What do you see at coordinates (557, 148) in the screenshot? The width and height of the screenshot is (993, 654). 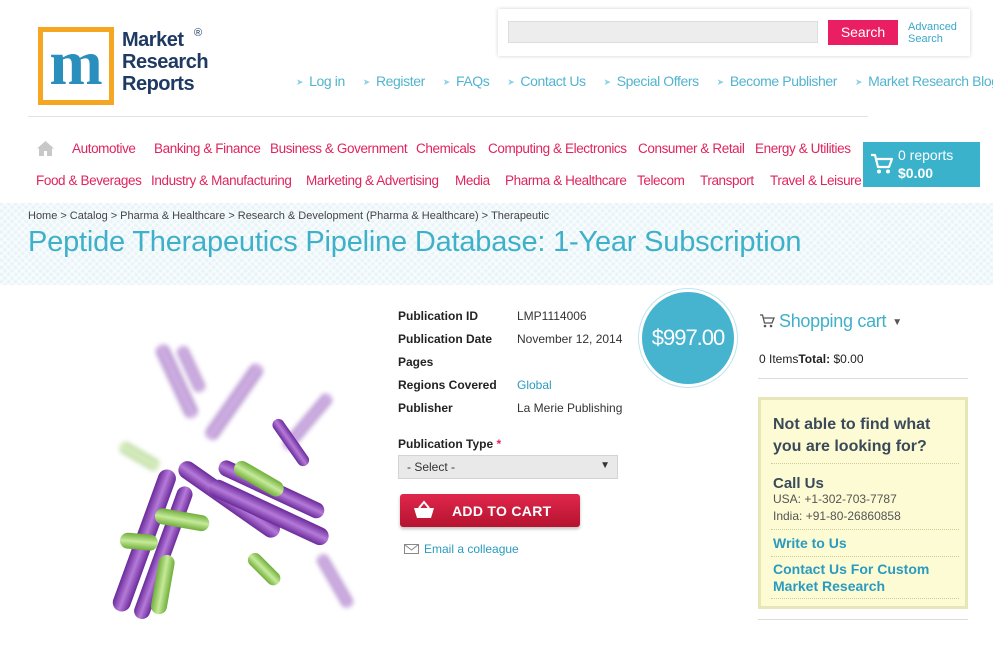 I see `nav-computing-electronics: Computing & Electronics` at bounding box center [557, 148].